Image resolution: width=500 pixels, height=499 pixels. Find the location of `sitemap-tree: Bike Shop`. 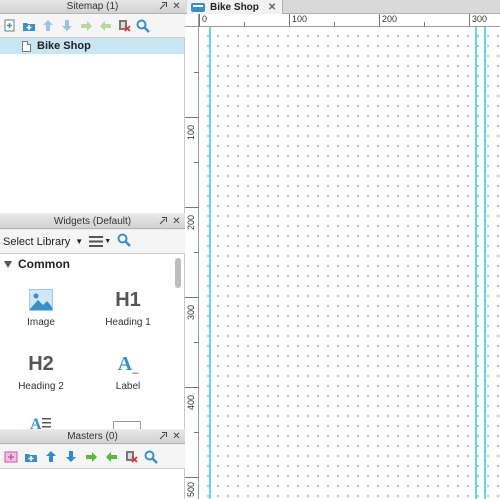

sitemap-tree: Bike Shop is located at coordinates (92, 125).